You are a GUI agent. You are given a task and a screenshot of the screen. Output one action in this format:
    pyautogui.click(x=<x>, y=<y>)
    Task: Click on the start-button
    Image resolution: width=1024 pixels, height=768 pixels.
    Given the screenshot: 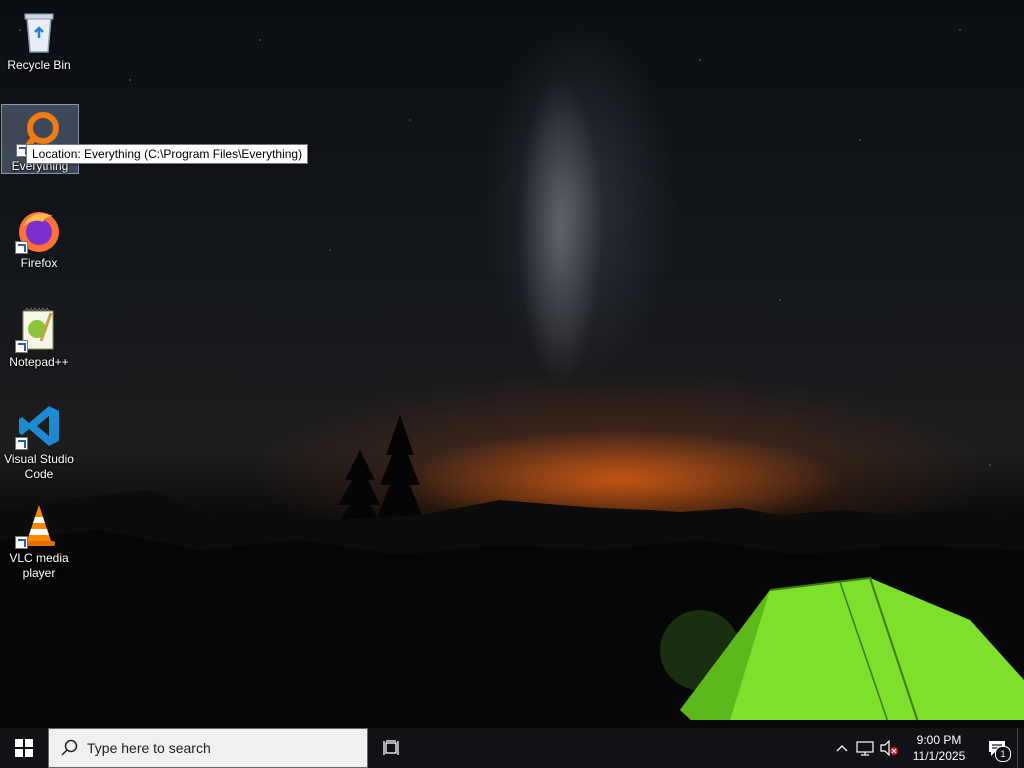 What is the action you would take?
    pyautogui.click(x=24, y=748)
    